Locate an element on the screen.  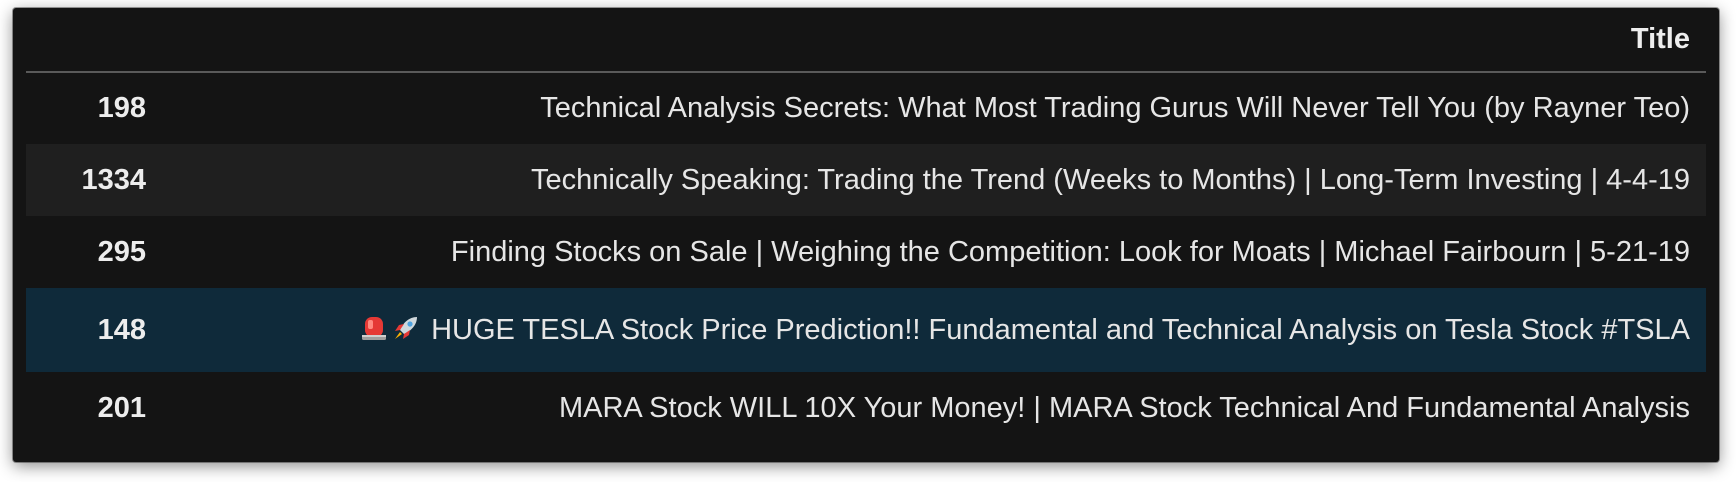
row-index: 201 is located at coordinates (121, 407).